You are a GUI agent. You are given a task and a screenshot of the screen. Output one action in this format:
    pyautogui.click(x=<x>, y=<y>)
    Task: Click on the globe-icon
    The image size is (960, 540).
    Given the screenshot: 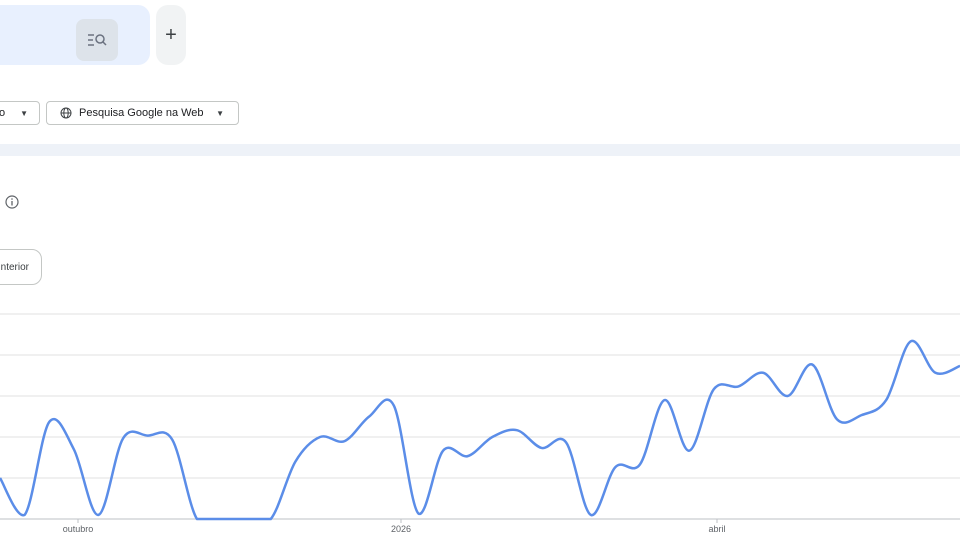 What is the action you would take?
    pyautogui.click(x=66, y=113)
    